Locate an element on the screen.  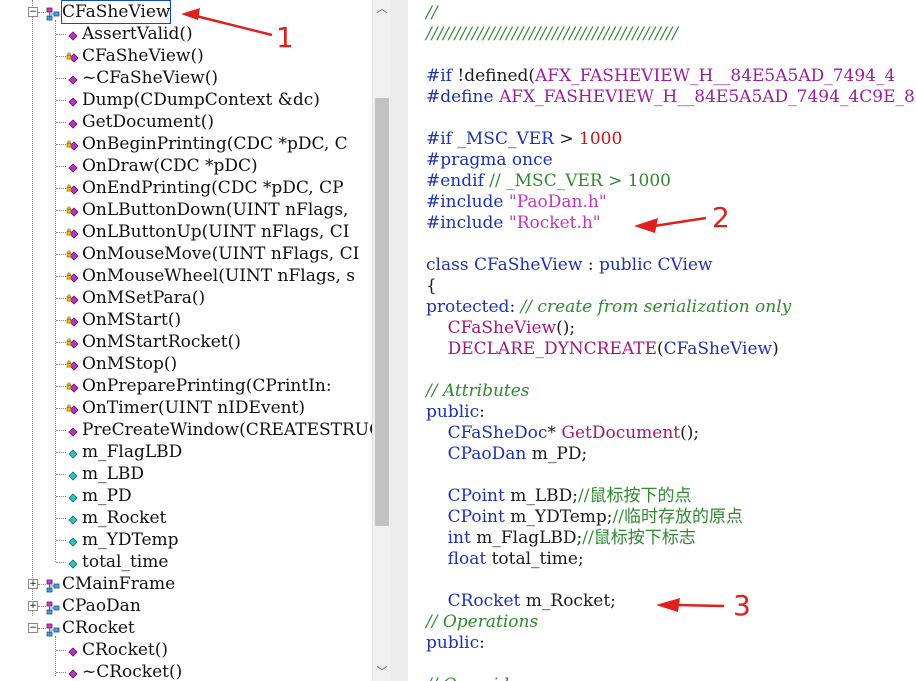
annotation-label-1: 1 is located at coordinates (285, 37).